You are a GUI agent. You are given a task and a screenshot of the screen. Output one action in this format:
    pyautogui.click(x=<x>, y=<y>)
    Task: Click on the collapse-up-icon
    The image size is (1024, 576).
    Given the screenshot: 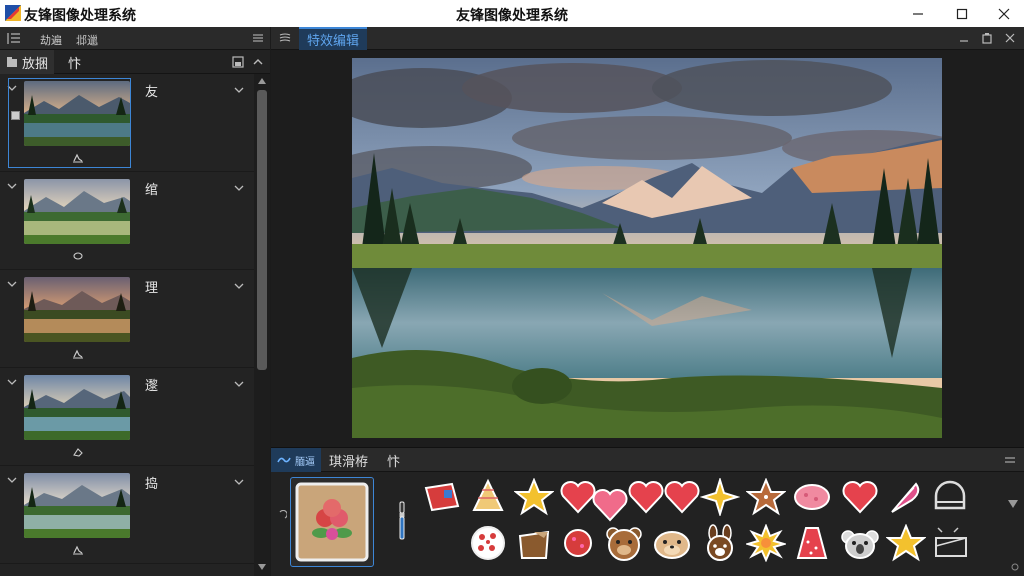 What is the action you would take?
    pyautogui.click(x=258, y=62)
    